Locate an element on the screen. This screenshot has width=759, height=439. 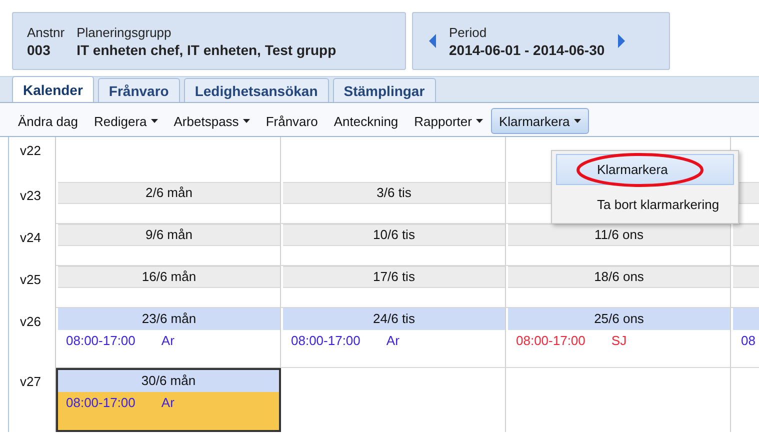
date-header: 23/6 mån is located at coordinates (169, 319).